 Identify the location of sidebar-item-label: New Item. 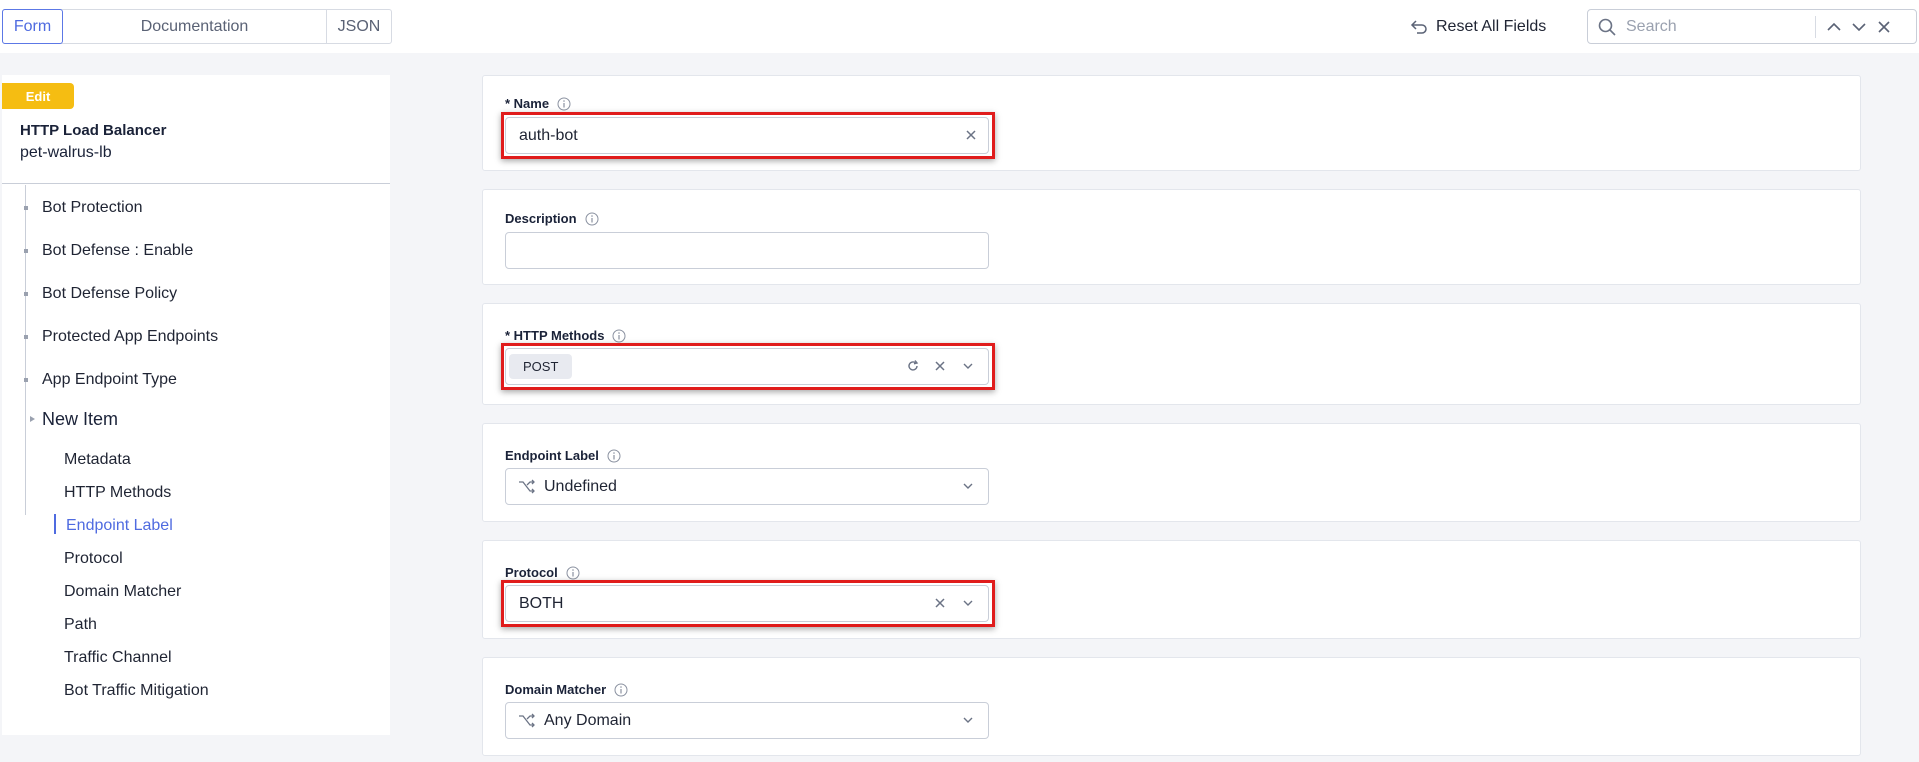
(80, 419).